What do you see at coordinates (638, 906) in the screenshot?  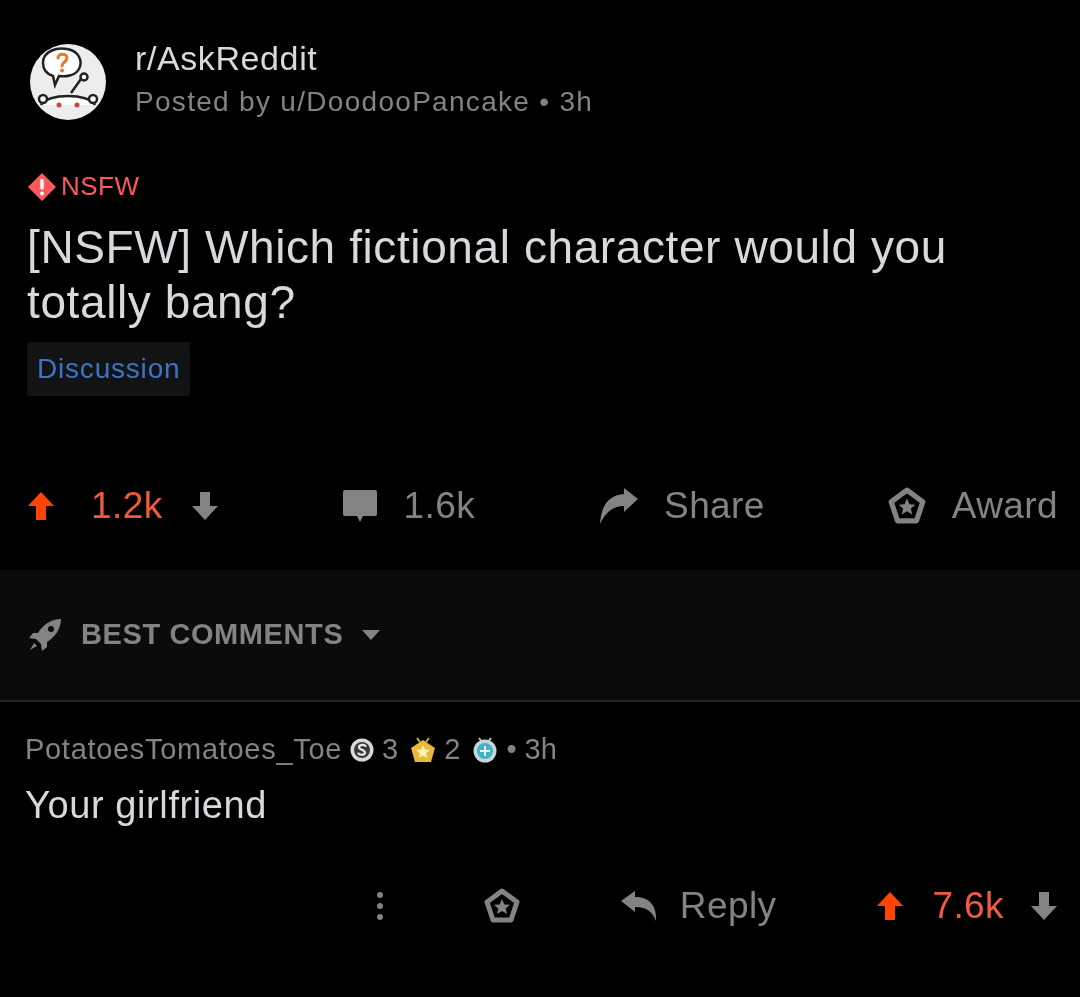 I see `reply-icon` at bounding box center [638, 906].